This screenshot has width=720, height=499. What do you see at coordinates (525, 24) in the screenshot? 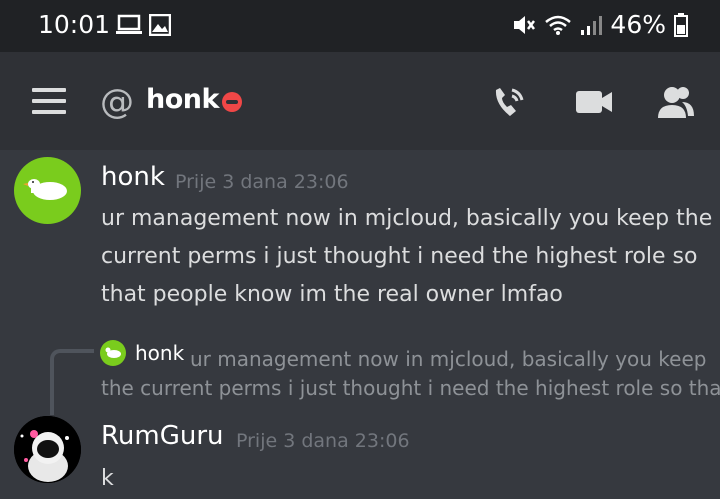
I see `mute-icon` at bounding box center [525, 24].